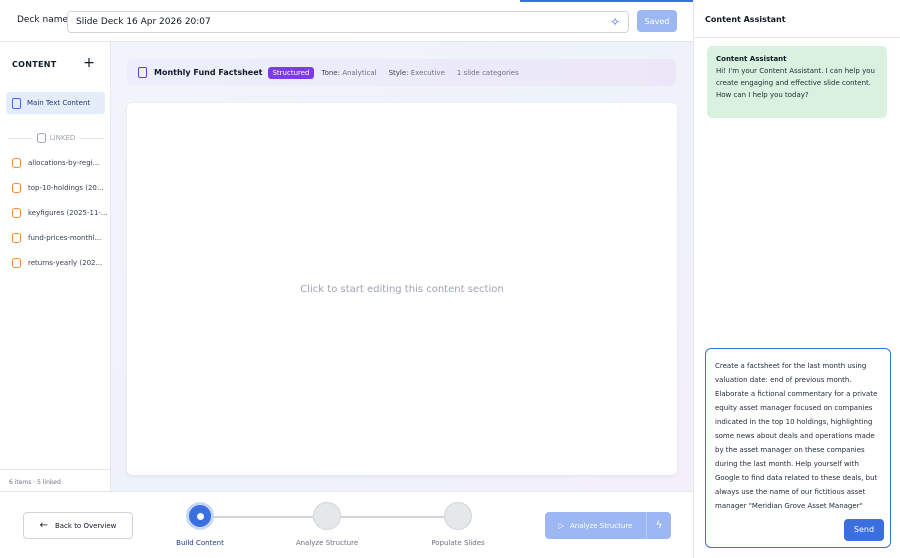 This screenshot has height=558, width=900. Describe the element at coordinates (327, 543) in the screenshot. I see `step-label-analyze: Analyze Structure` at that location.